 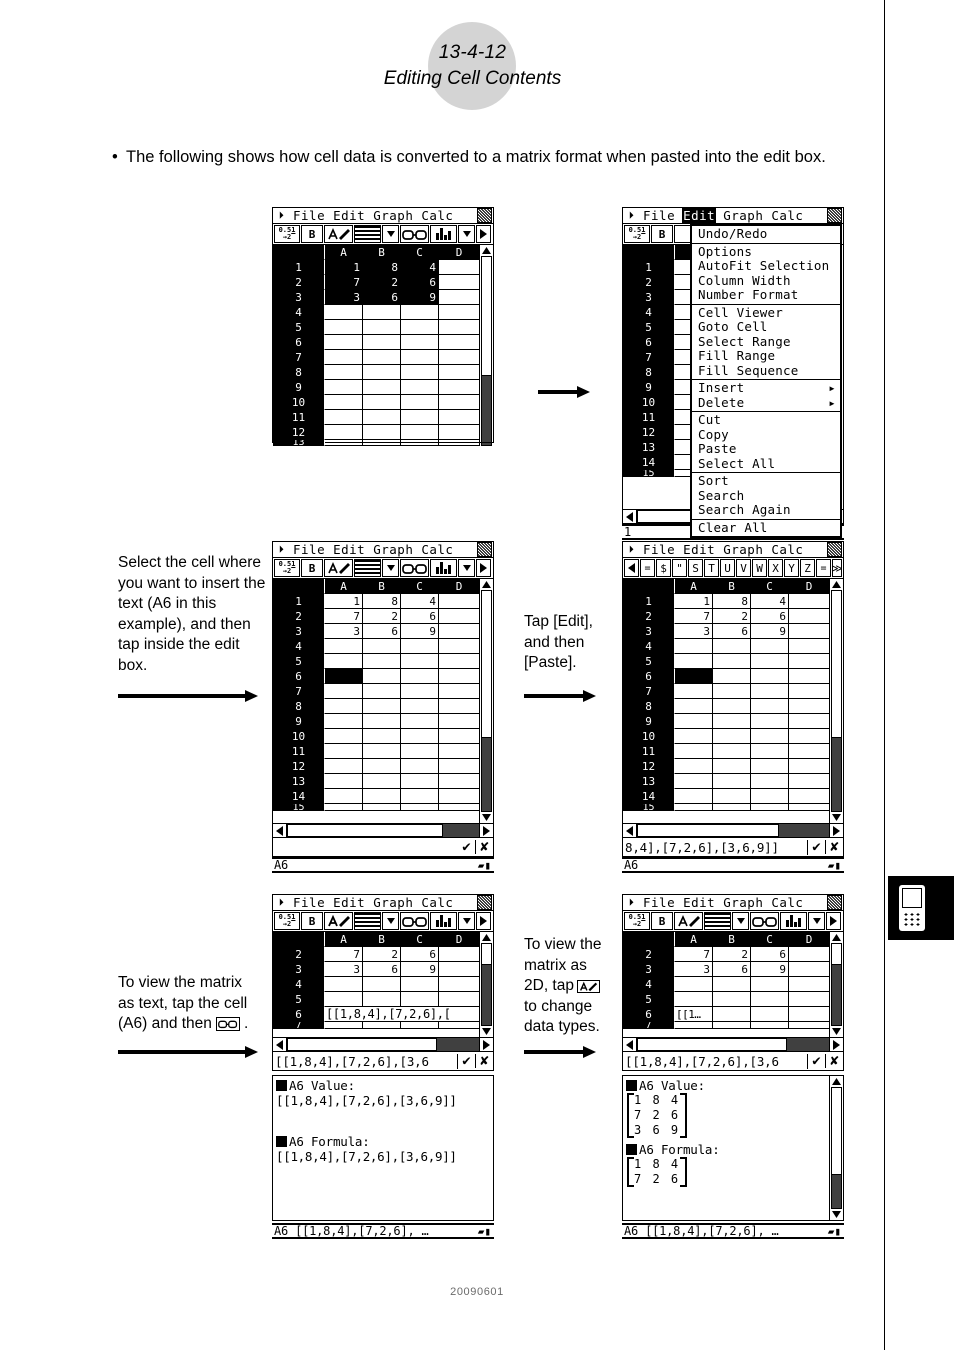 I want to click on scroll-right-arrow, so click(x=836, y=830).